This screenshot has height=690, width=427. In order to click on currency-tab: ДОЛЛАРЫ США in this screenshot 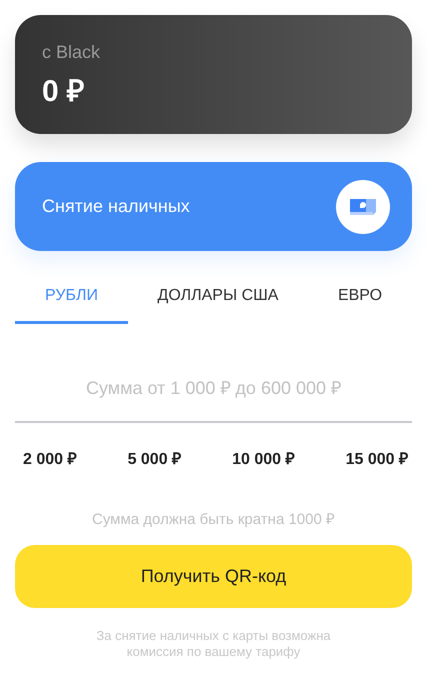, I will do `click(218, 298)`.